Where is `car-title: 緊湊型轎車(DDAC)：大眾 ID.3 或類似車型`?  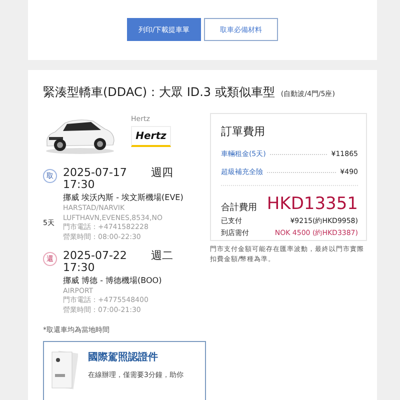
car-title: 緊湊型轎車(DDAC)：大眾 ID.3 或類似車型 is located at coordinates (159, 92).